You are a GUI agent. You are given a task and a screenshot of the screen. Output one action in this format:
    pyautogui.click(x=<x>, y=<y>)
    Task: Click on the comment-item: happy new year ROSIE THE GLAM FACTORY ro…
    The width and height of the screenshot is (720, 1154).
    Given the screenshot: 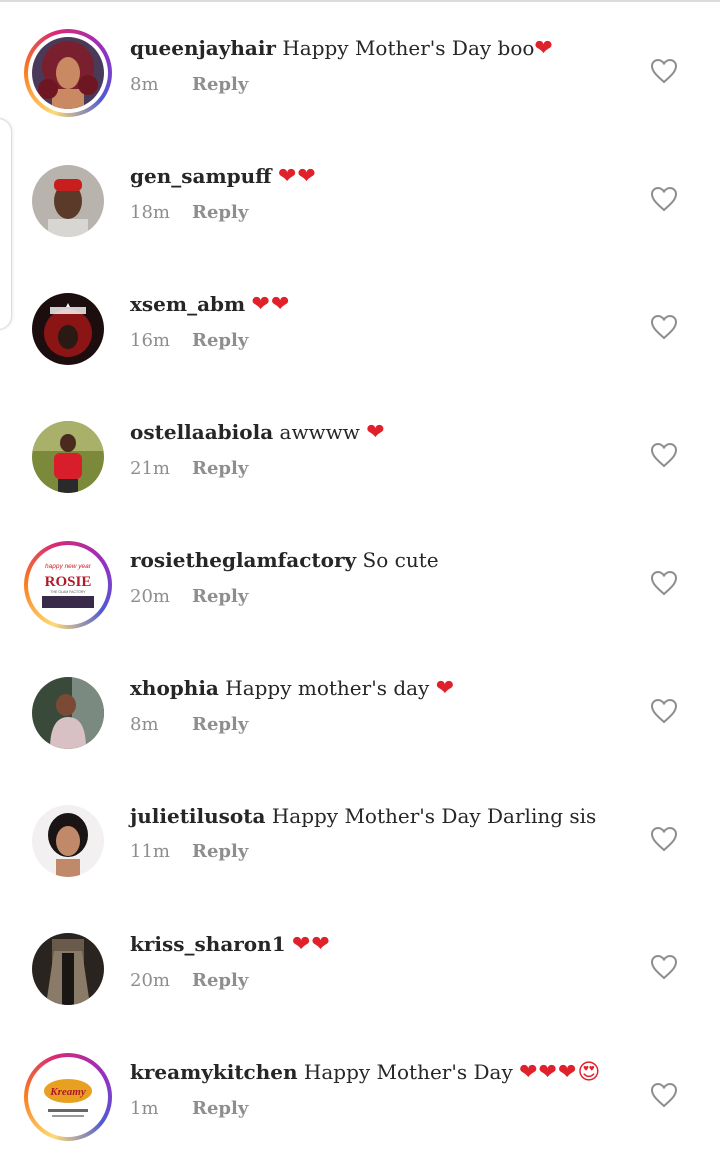 What is the action you would take?
    pyautogui.click(x=360, y=578)
    